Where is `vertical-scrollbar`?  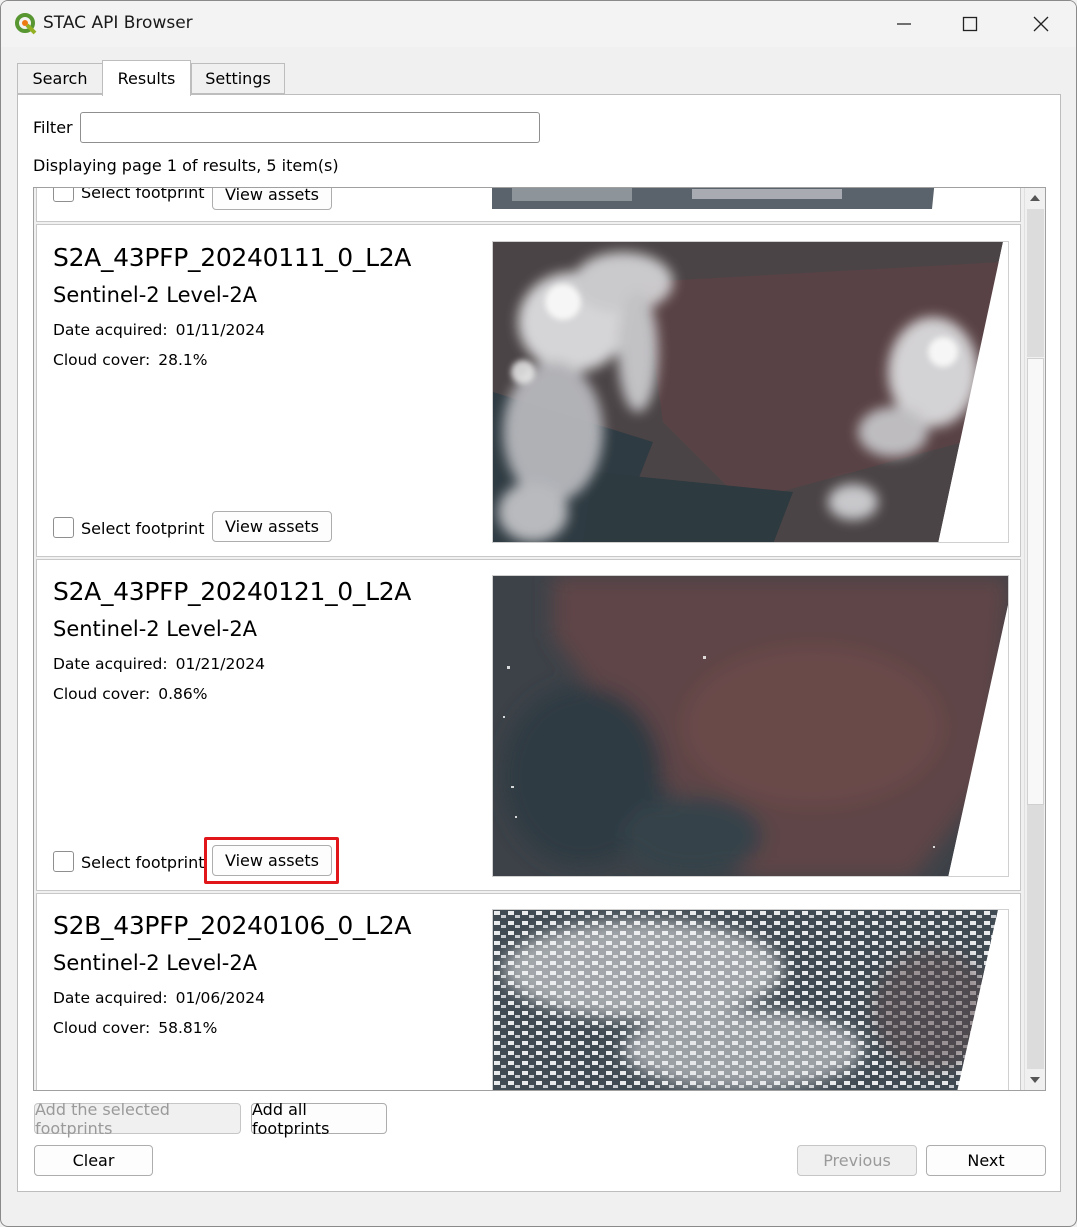 vertical-scrollbar is located at coordinates (1034, 639).